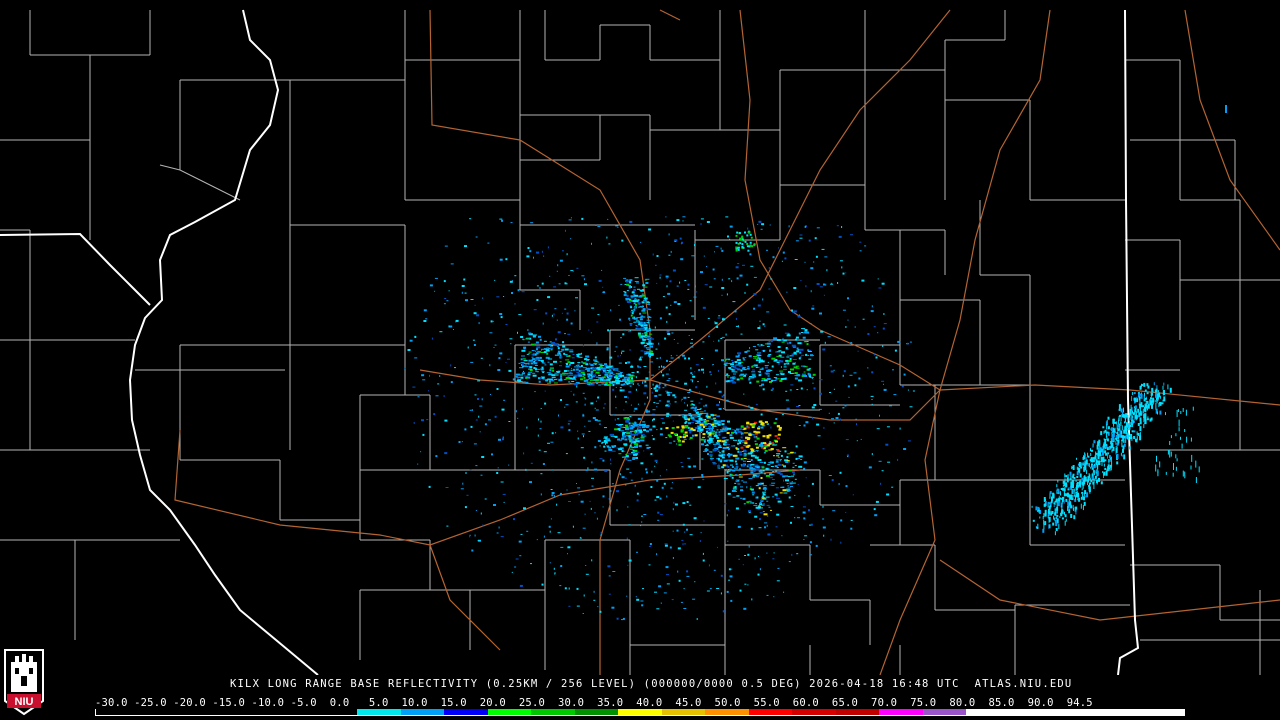 This screenshot has height=720, width=1280. What do you see at coordinates (1118, 712) in the screenshot?
I see `color-scale-swatch` at bounding box center [1118, 712].